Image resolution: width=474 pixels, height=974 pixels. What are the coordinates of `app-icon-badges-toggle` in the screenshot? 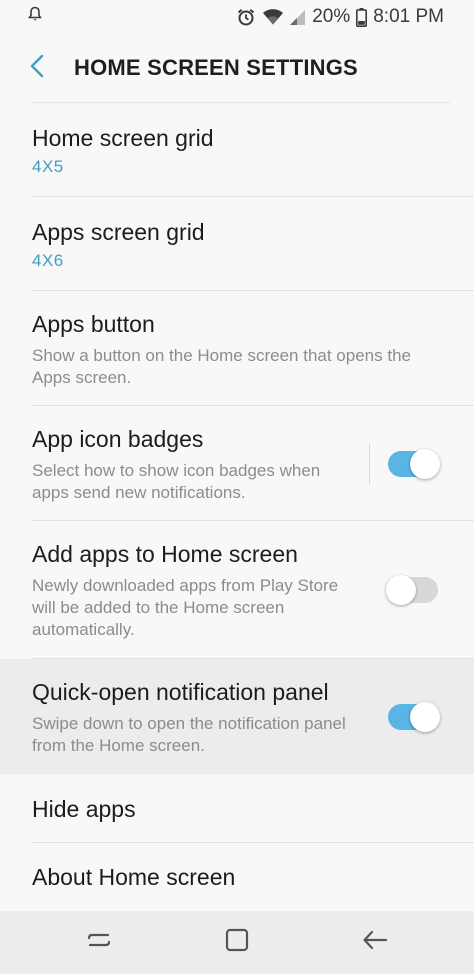 It's located at (414, 463).